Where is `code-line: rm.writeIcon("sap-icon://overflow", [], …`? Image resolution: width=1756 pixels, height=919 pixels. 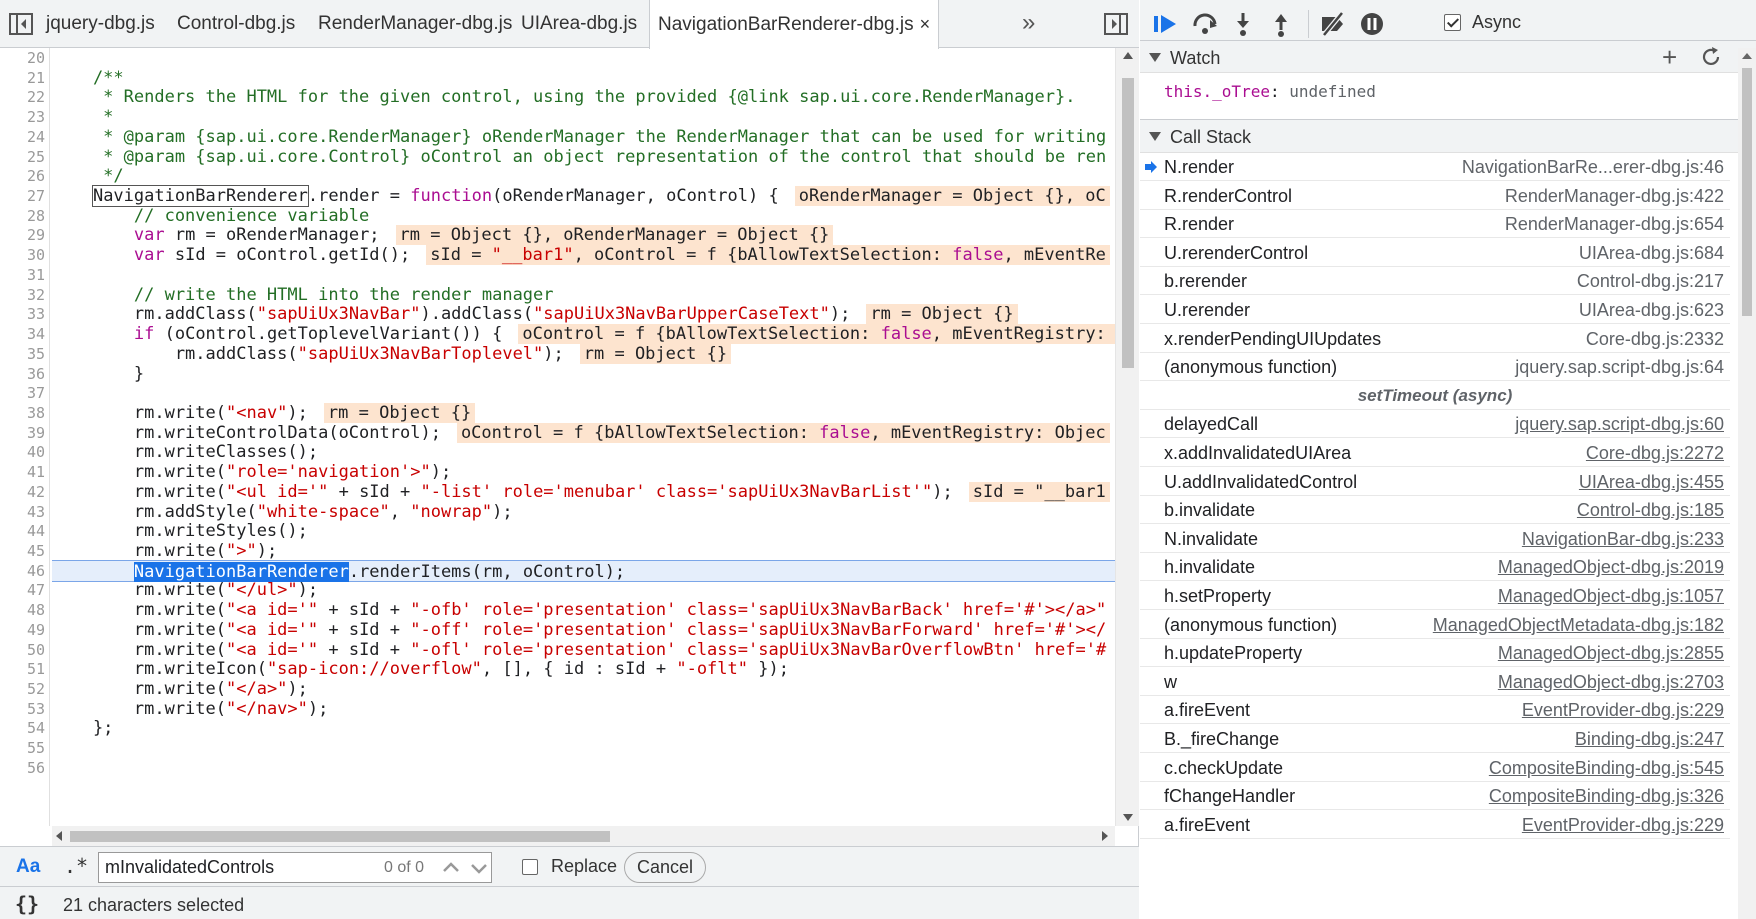 code-line: rm.writeIcon("sap-icon://overflow", [], … is located at coordinates (583, 669).